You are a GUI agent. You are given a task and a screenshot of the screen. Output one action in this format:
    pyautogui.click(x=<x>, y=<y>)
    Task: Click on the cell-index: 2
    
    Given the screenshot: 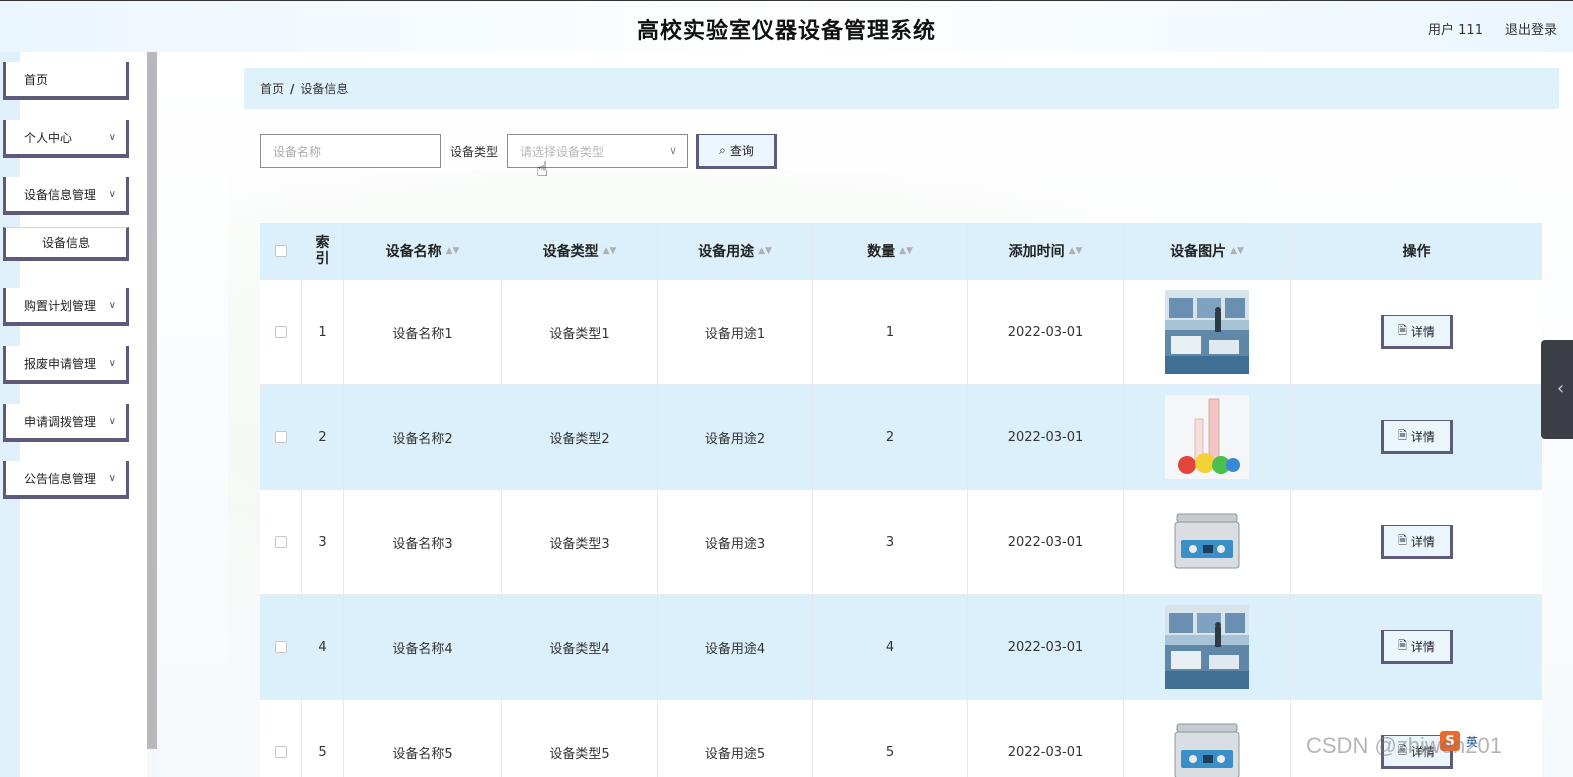 What is the action you would take?
    pyautogui.click(x=323, y=437)
    